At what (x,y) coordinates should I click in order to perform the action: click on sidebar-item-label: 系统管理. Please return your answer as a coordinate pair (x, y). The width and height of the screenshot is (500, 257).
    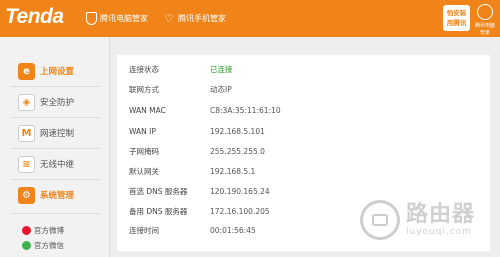
    Looking at the image, I should click on (57, 196).